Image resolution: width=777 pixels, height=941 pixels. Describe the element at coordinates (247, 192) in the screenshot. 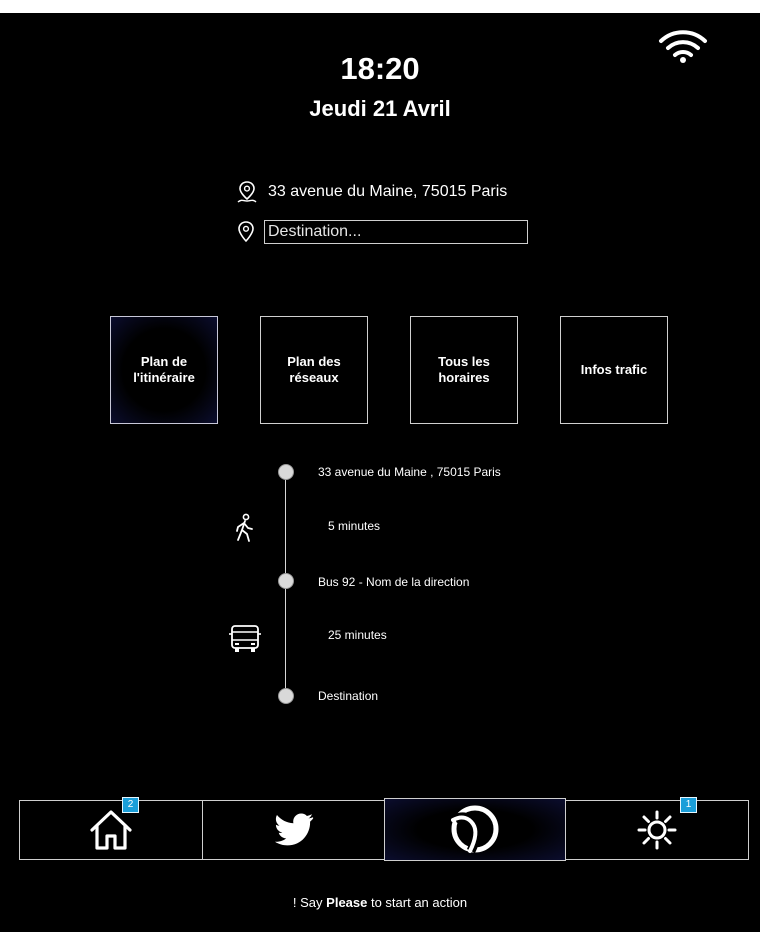

I see `origin-location-icon` at that location.